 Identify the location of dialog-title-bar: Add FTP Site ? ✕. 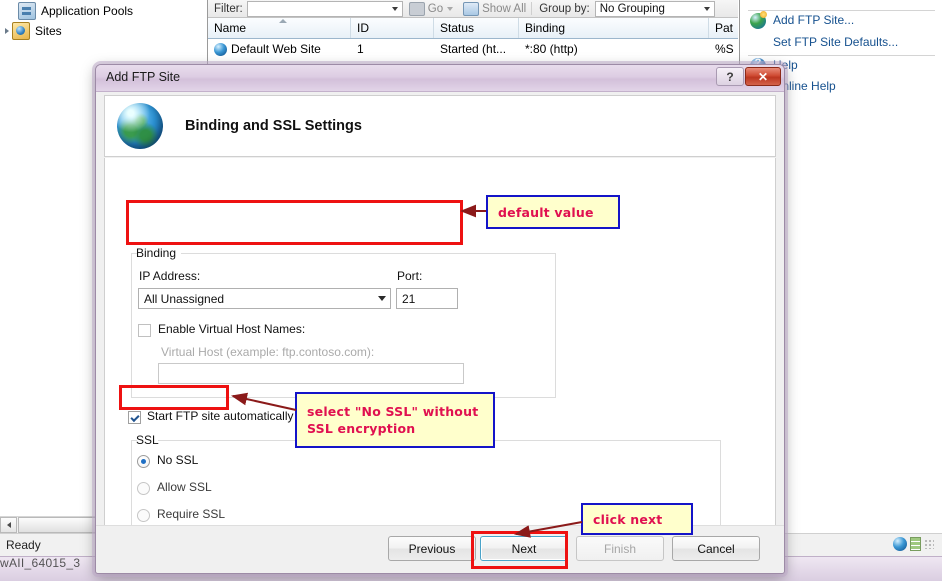
(440, 78).